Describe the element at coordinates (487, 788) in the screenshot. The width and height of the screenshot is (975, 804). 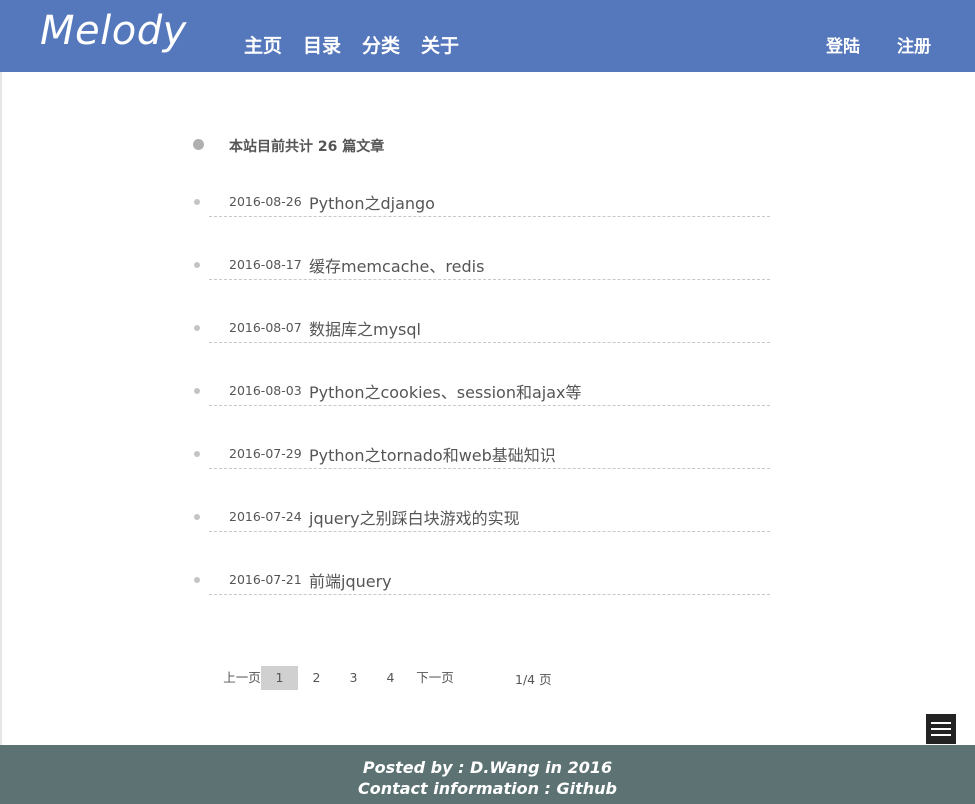
I see `footer-contact: Contact information : Github` at that location.